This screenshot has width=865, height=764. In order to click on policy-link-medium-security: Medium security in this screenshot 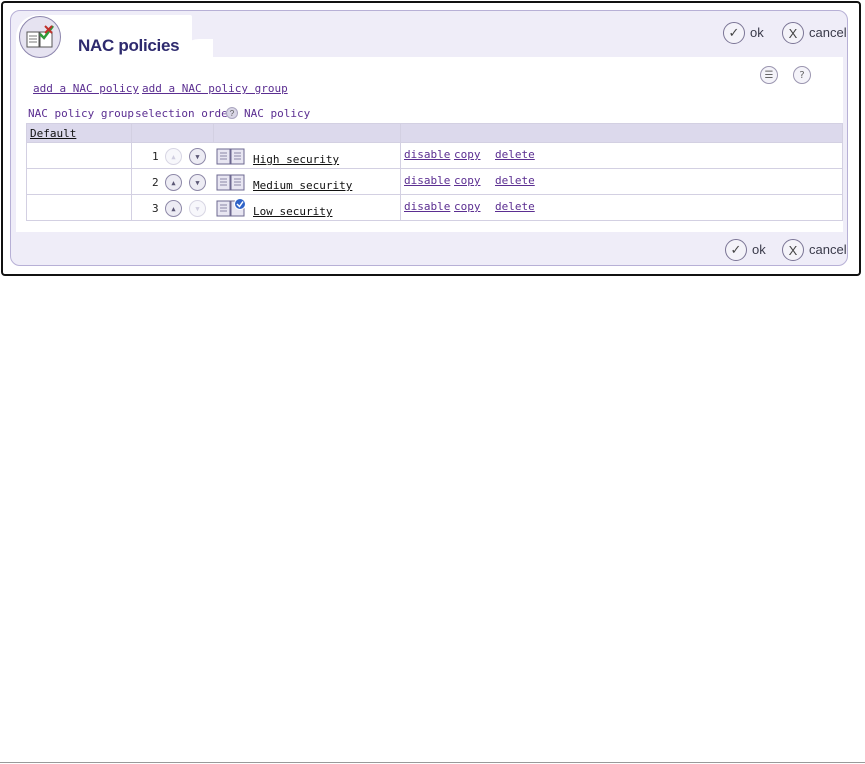, I will do `click(302, 185)`.